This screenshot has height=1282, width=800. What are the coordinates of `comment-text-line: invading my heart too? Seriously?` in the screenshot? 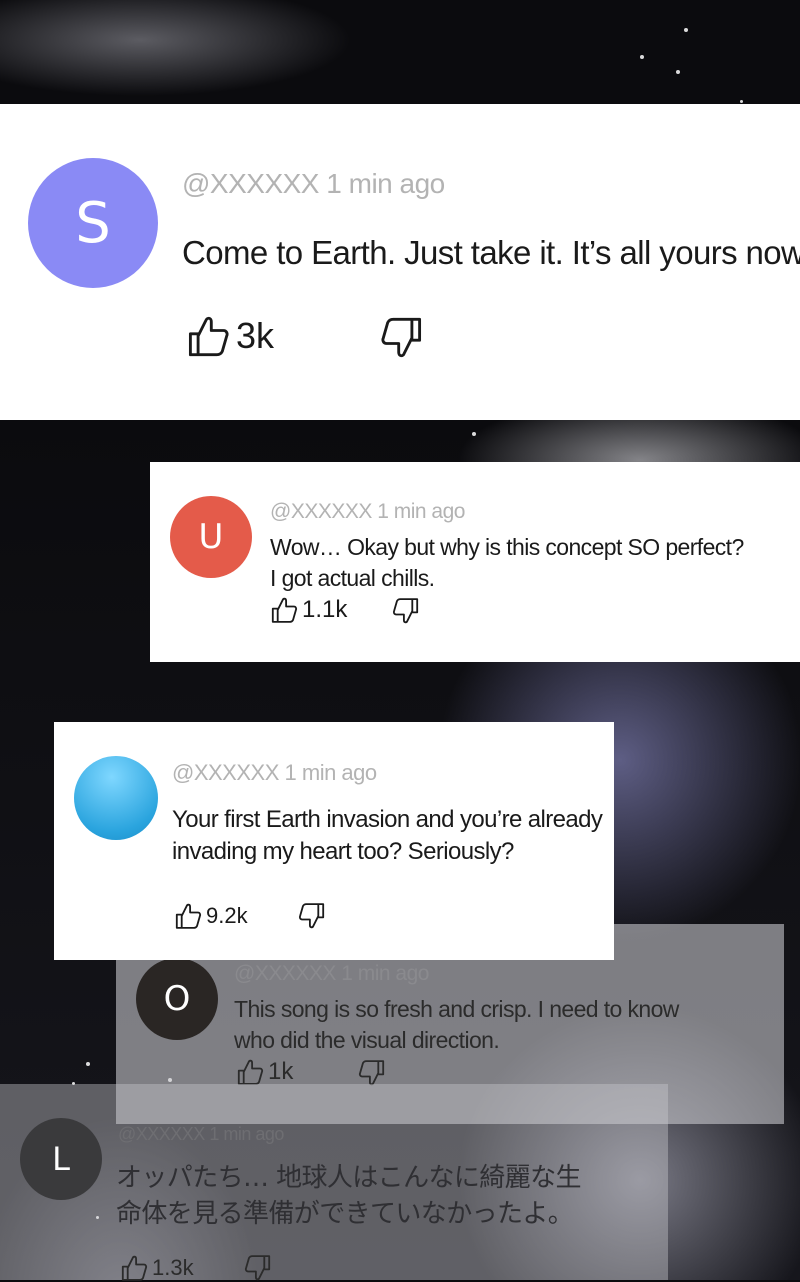 It's located at (343, 851).